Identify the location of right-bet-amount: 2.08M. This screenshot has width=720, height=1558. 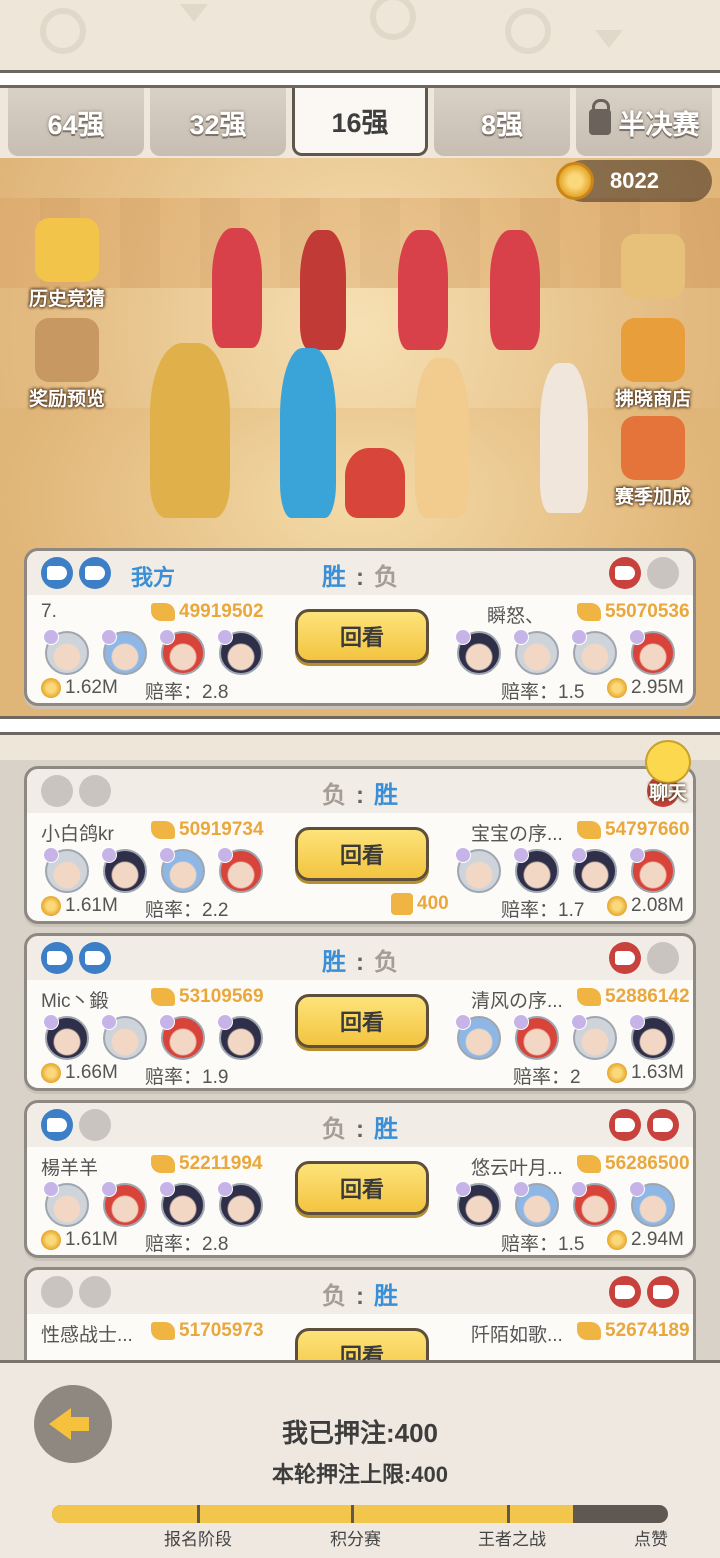
(645, 906).